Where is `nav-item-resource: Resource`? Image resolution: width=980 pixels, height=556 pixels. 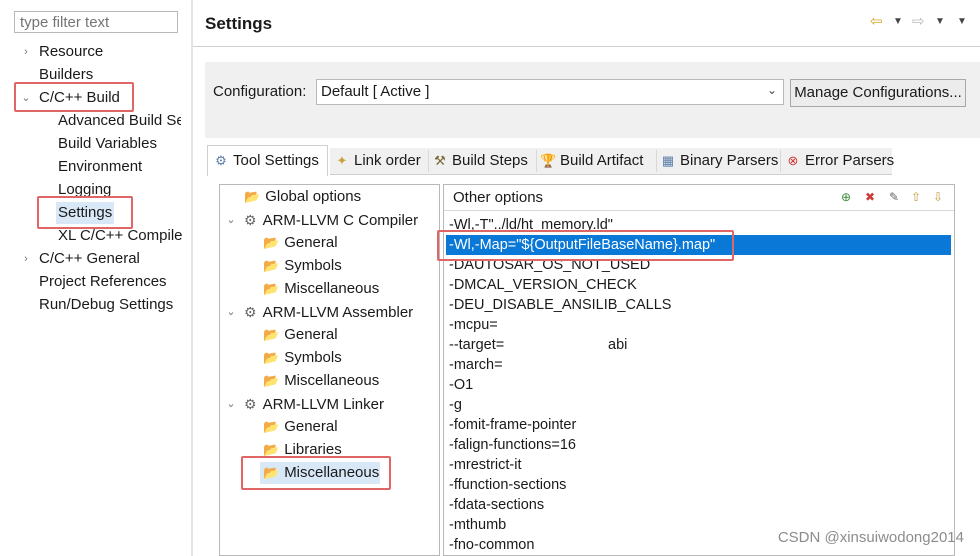 nav-item-resource: Resource is located at coordinates (71, 52).